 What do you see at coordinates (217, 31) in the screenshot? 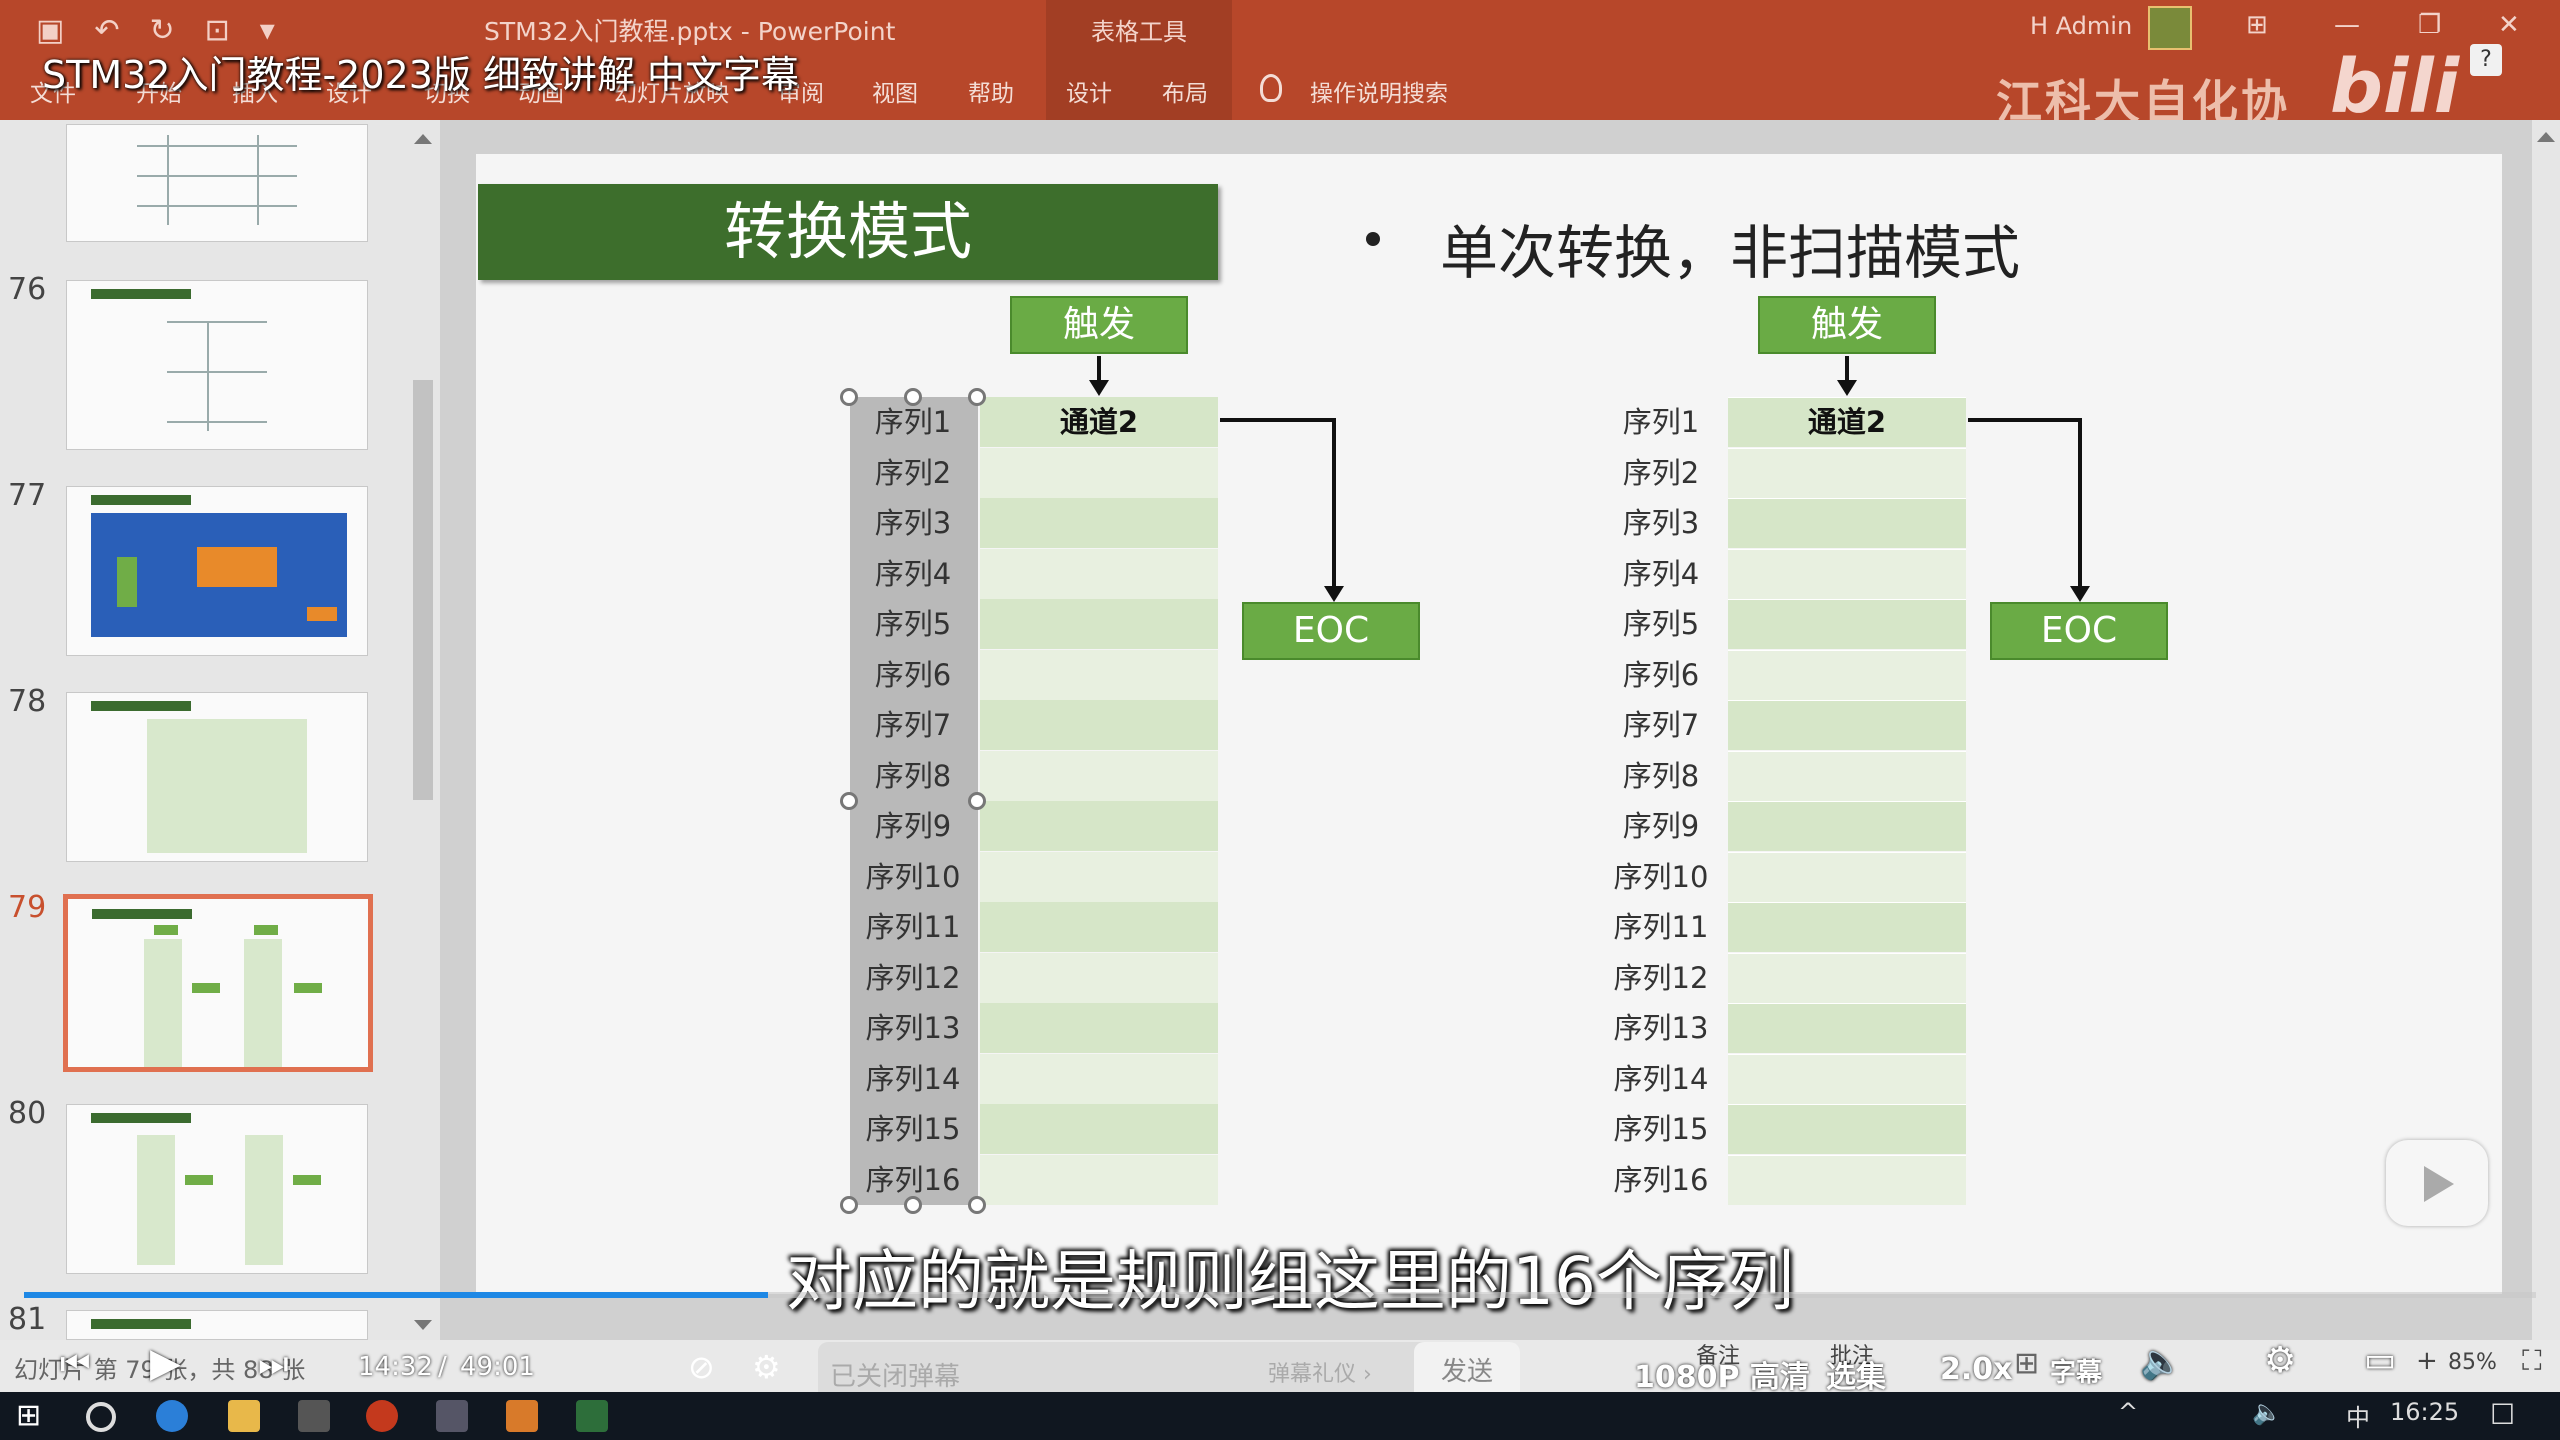
I see `start-from-beginning-icon: ⊡` at bounding box center [217, 31].